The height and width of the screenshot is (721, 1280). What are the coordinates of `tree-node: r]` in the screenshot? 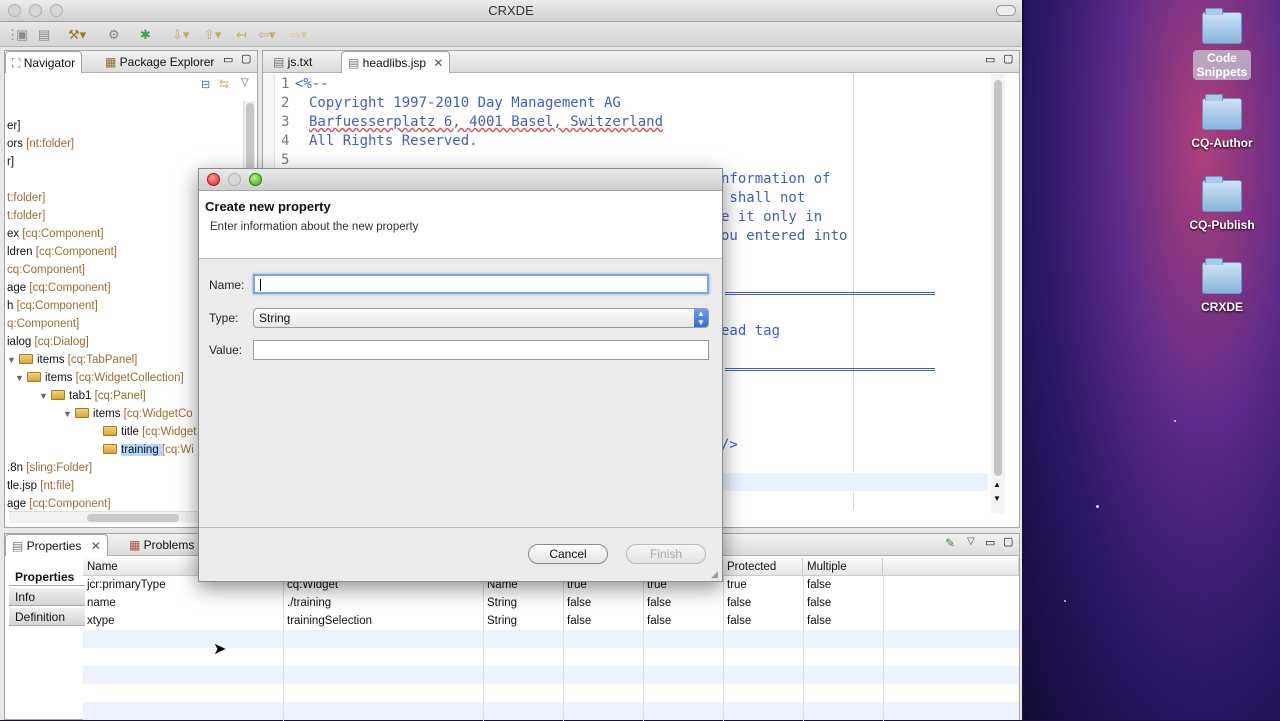 It's located at (10, 162).